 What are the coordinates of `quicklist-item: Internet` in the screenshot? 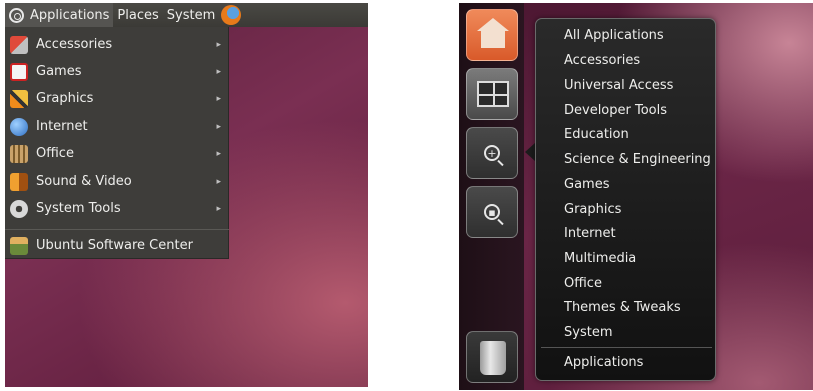 It's located at (590, 233).